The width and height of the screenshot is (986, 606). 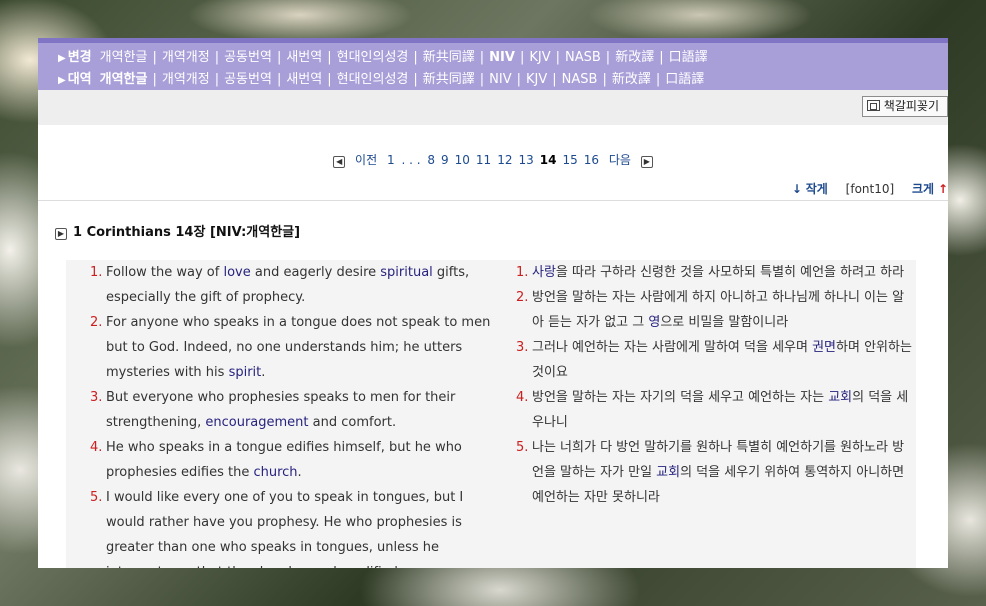 I want to click on font-name: [font10], so click(x=870, y=189).